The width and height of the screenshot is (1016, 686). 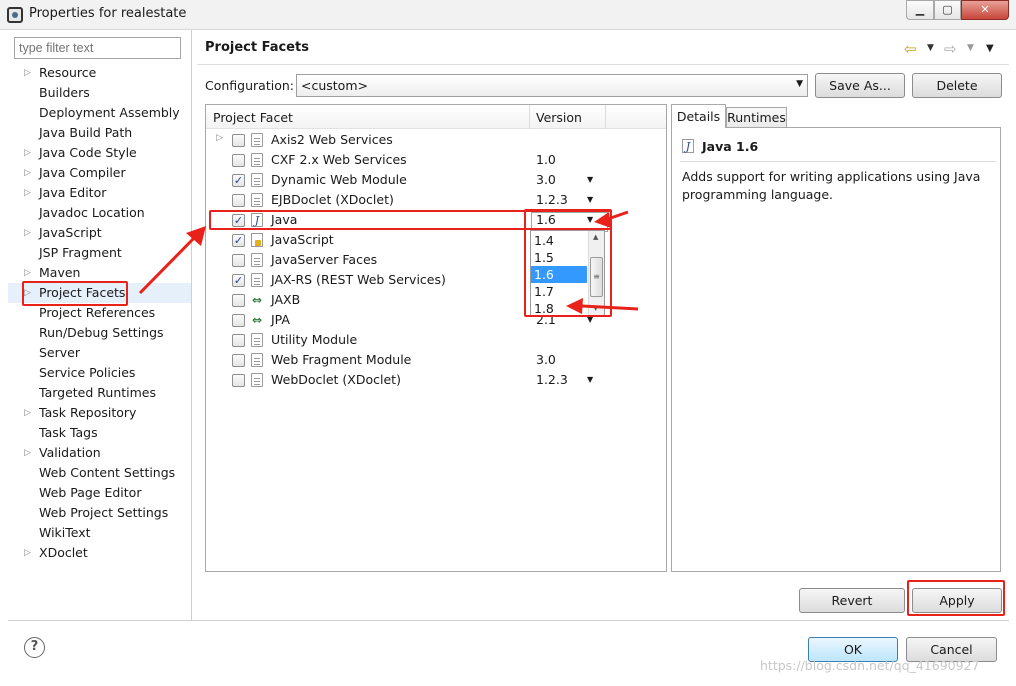 What do you see at coordinates (80, 252) in the screenshot?
I see `sidebar-item-label: JSP Fragment` at bounding box center [80, 252].